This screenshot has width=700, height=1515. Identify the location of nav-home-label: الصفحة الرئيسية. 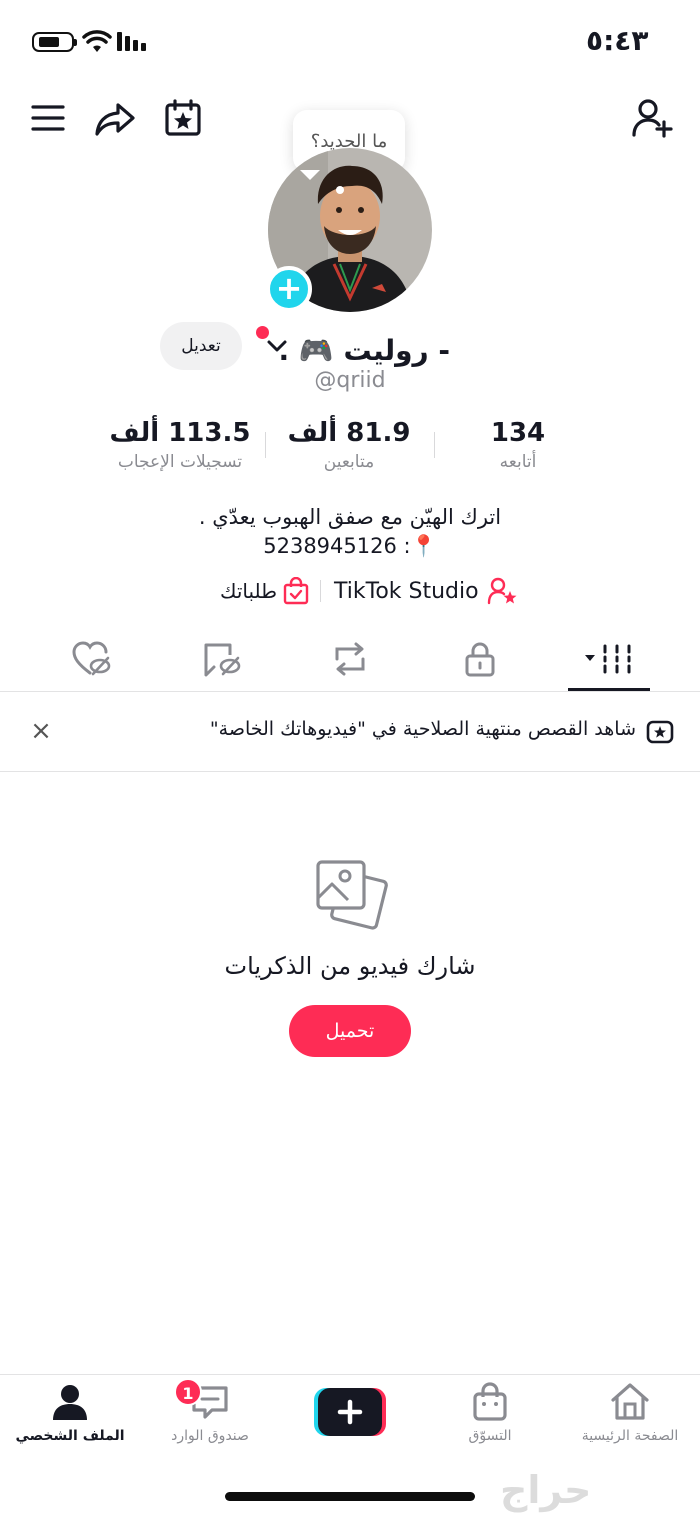
(630, 1436).